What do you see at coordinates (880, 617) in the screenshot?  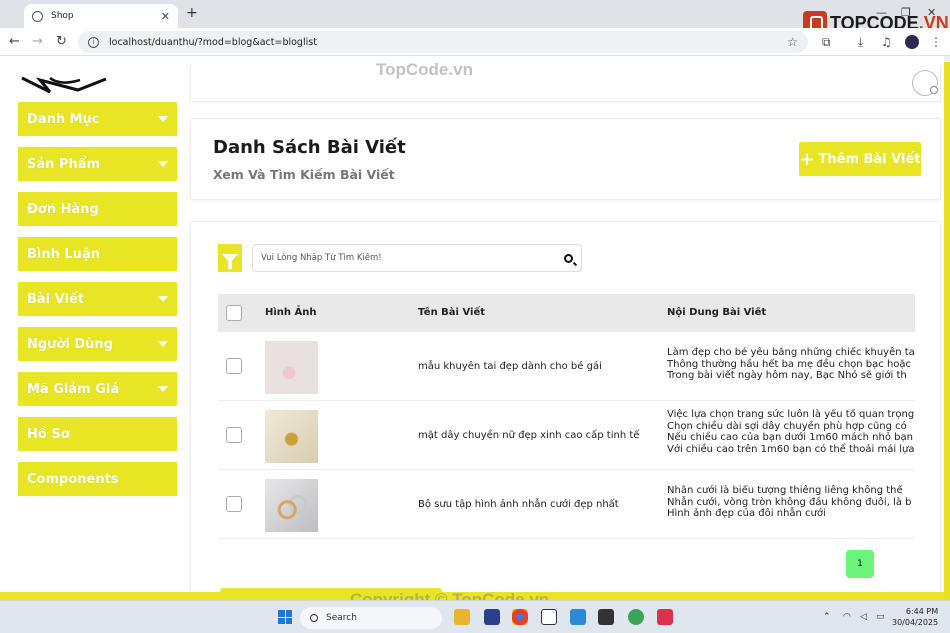 I see `battery-icon: ▭` at bounding box center [880, 617].